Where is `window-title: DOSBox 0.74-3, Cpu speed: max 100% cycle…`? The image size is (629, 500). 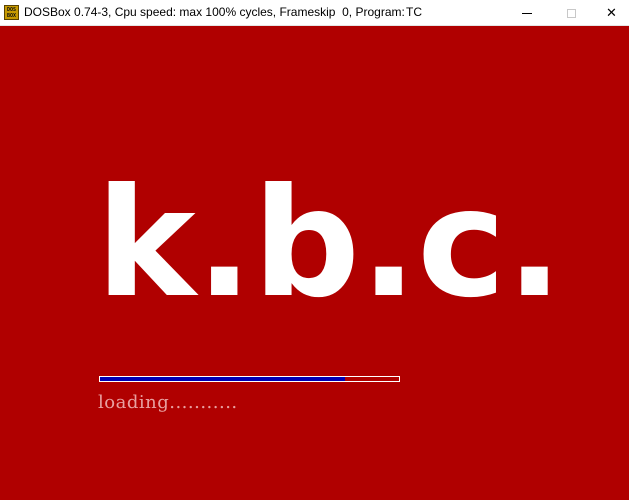
window-title: DOSBox 0.74-3, Cpu speed: max 100% cycle… is located at coordinates (214, 12).